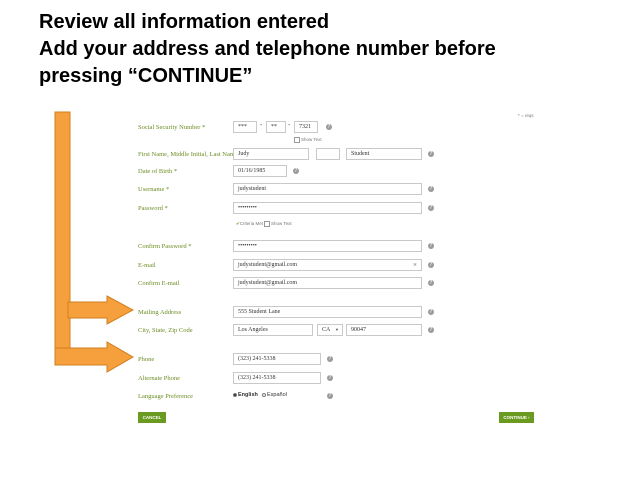  What do you see at coordinates (273, 330) in the screenshot?
I see `city-input: Los Angeles` at bounding box center [273, 330].